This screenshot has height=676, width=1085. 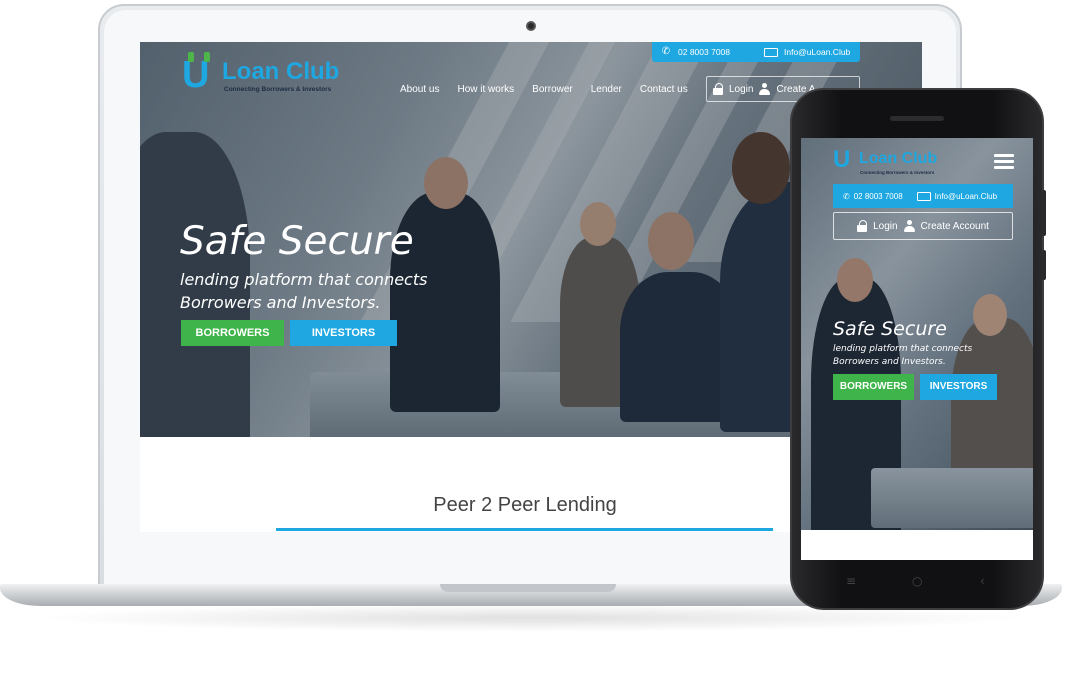 I want to click on contact-email: Info@uLoan.Club, so click(x=817, y=52).